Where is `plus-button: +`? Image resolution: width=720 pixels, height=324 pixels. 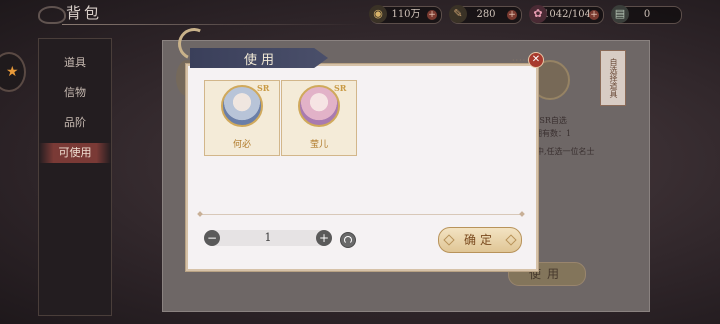
plus-button: + is located at coordinates (324, 238).